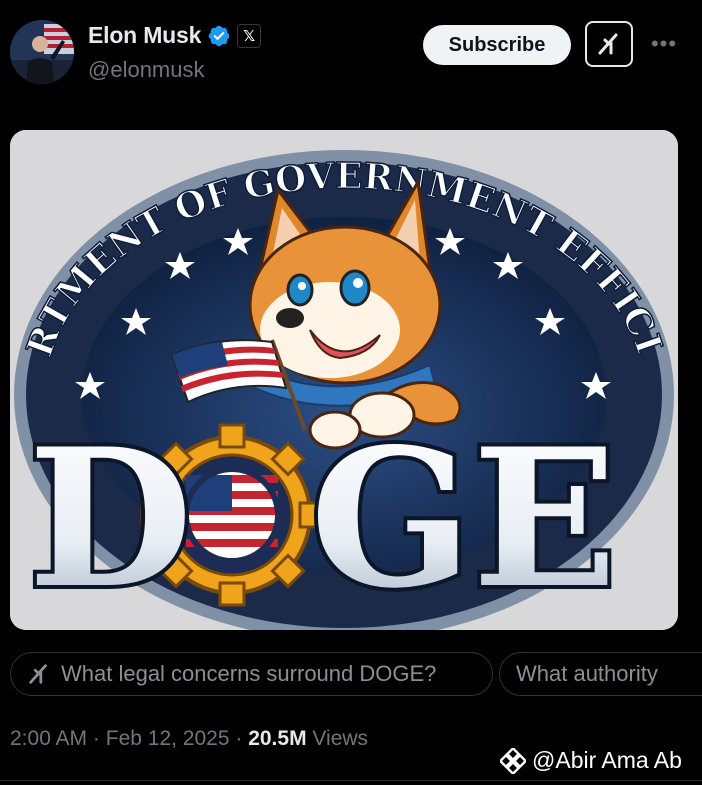 The image size is (702, 785). I want to click on views-label: Views, so click(340, 738).